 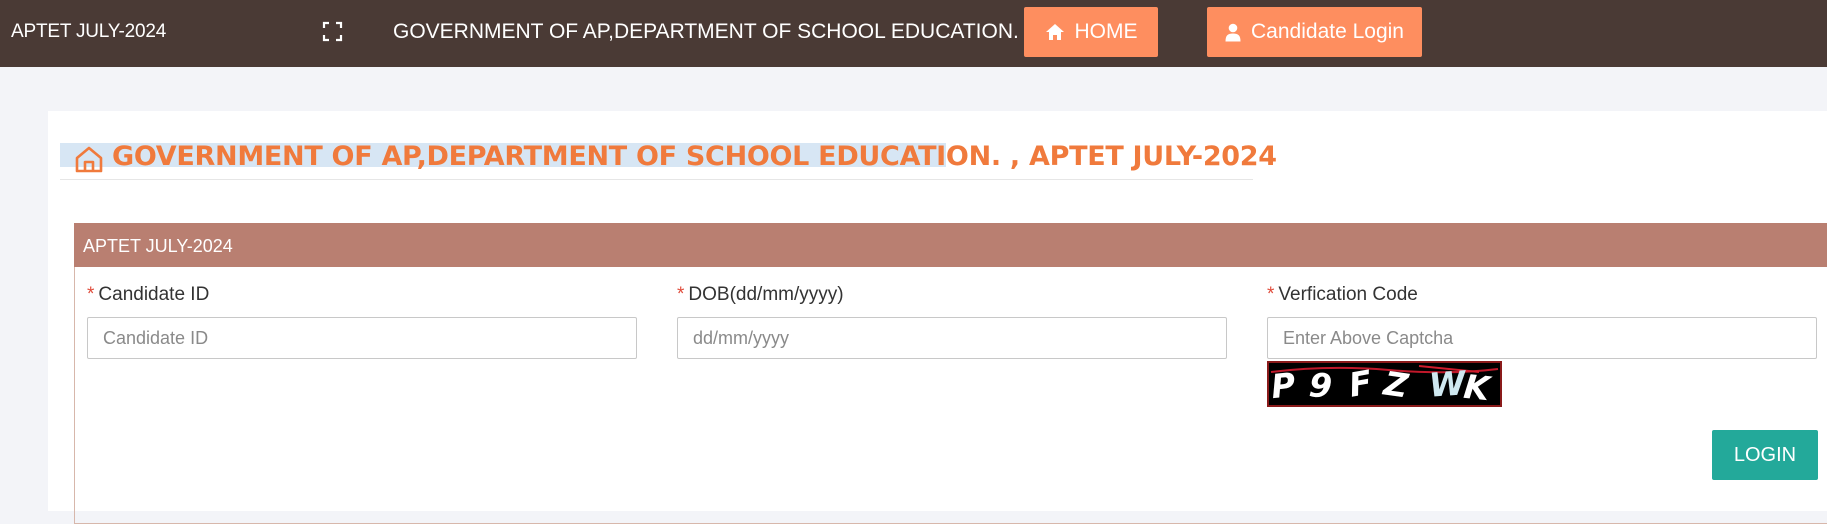 I want to click on home-outline-icon, so click(x=89, y=161).